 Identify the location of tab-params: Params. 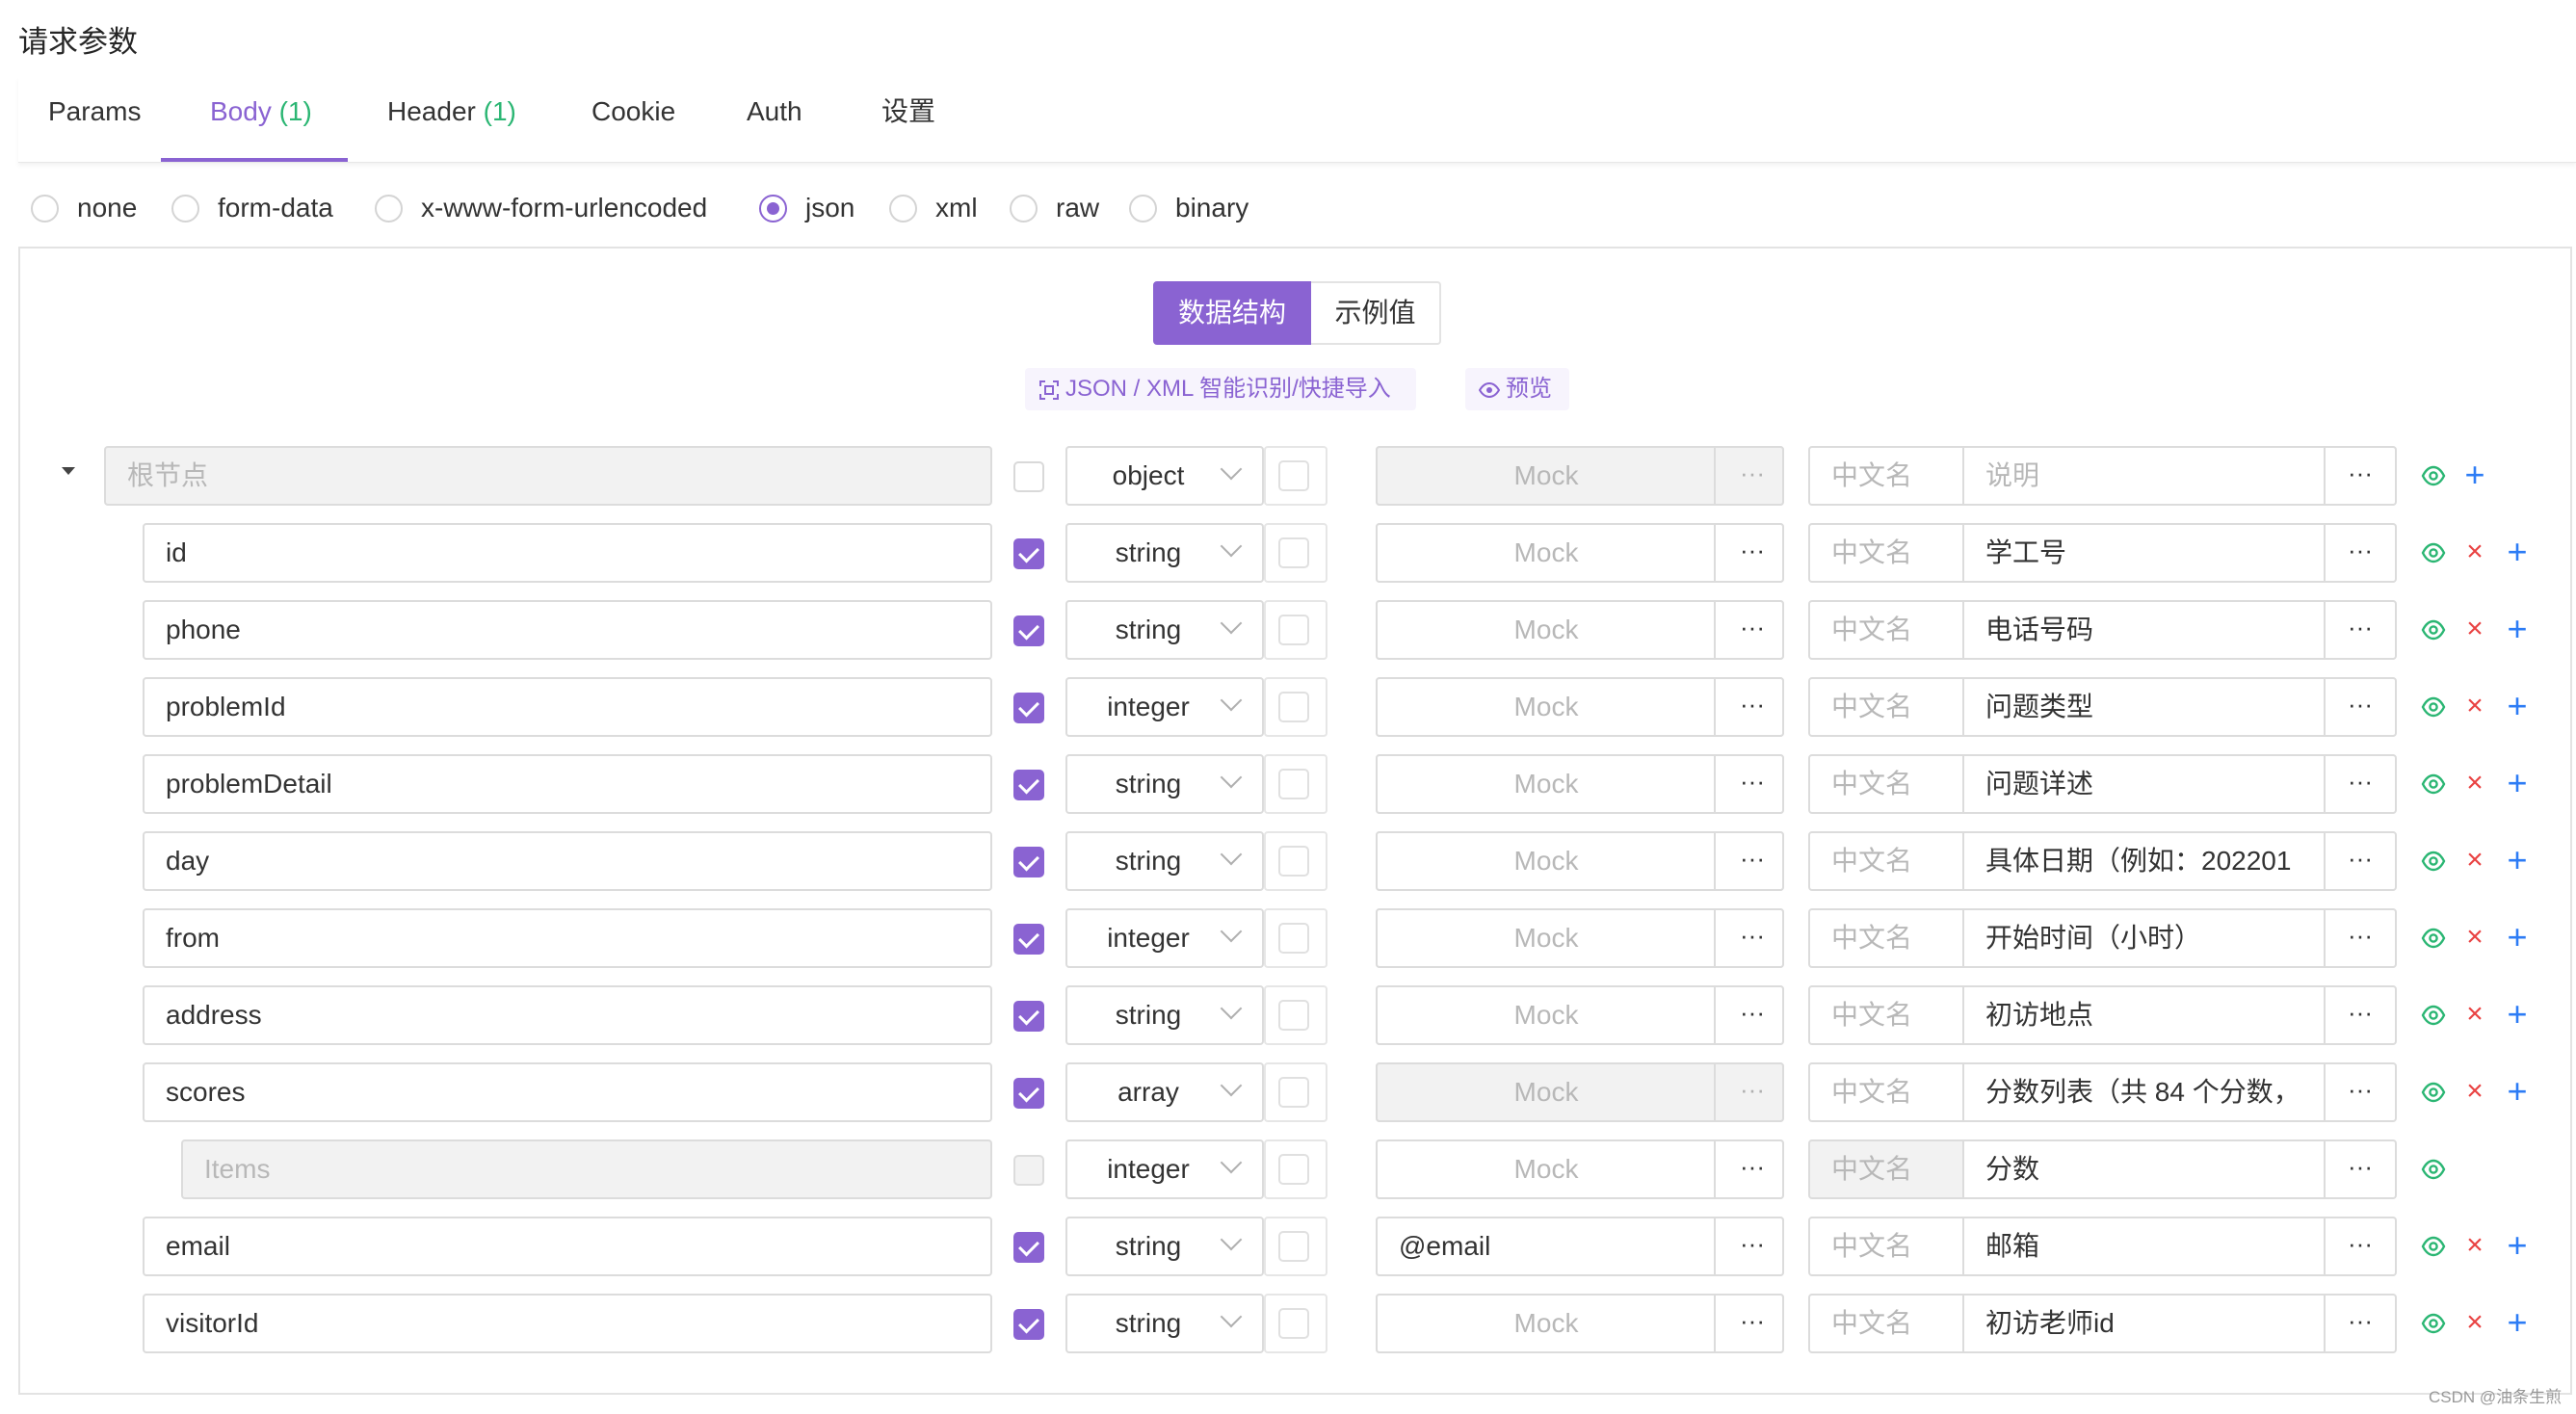
(95, 120).